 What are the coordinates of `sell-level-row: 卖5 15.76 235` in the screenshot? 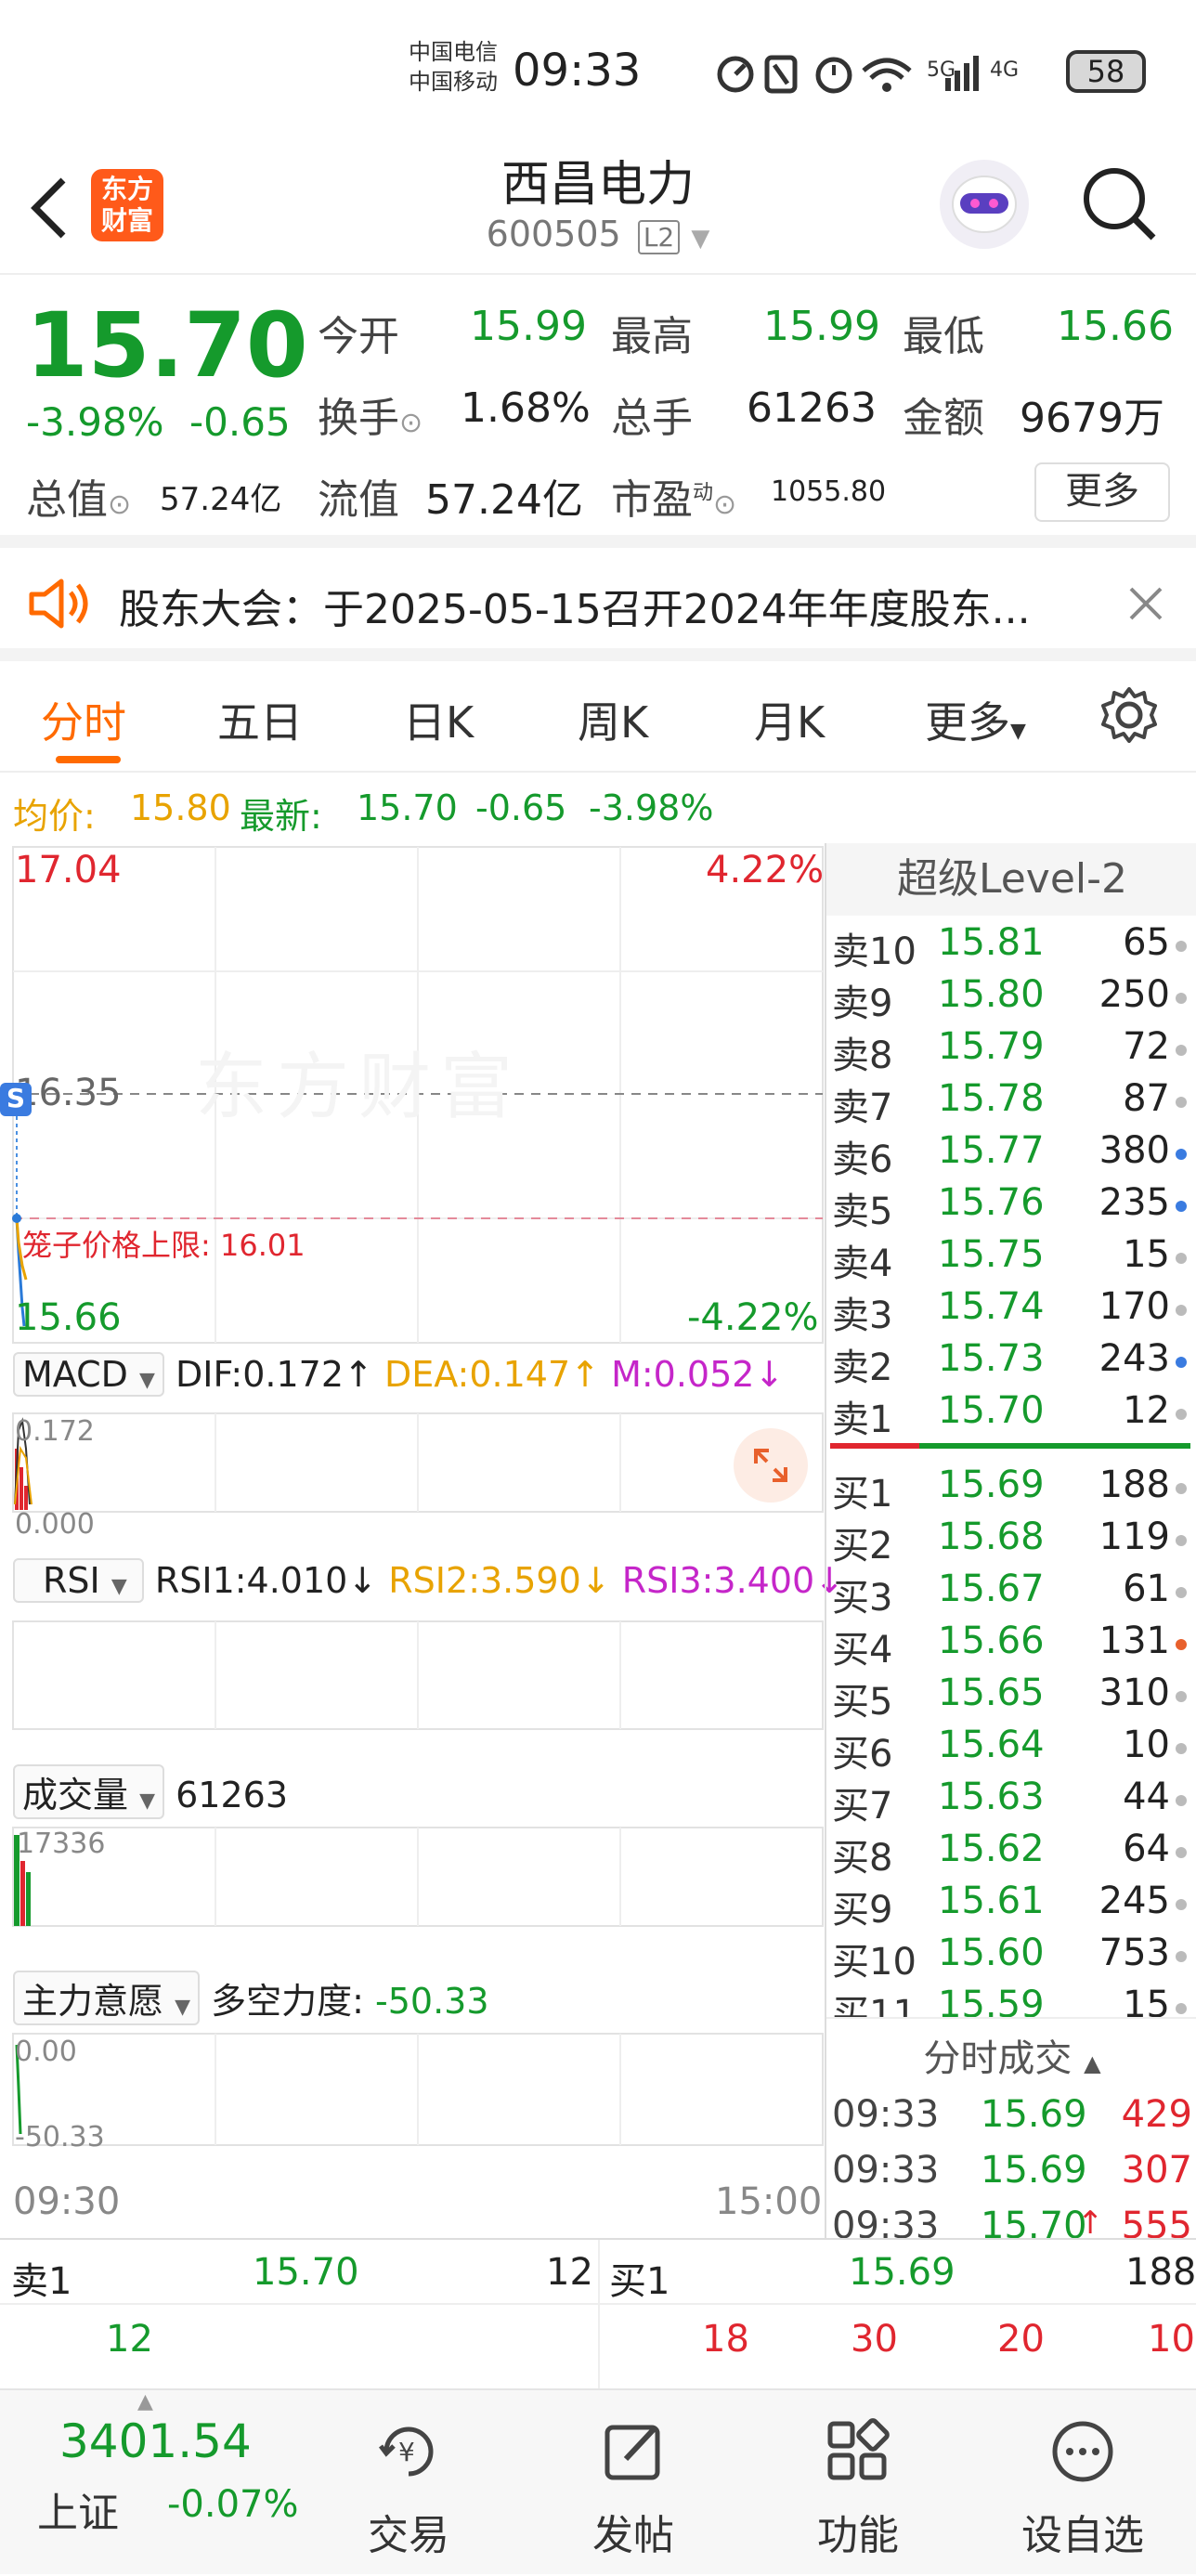 It's located at (1011, 1205).